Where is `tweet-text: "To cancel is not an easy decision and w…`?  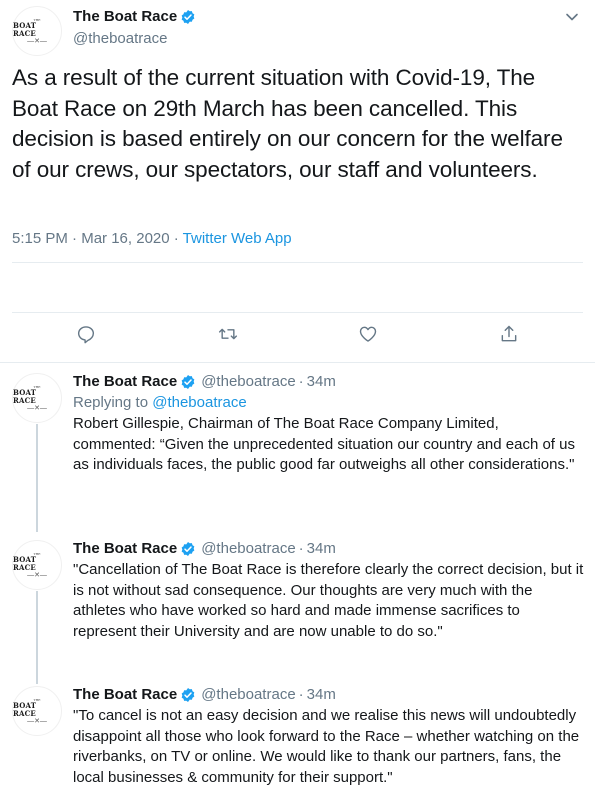
tweet-text: "To cancel is not an easy decision and w… is located at coordinates (326, 746).